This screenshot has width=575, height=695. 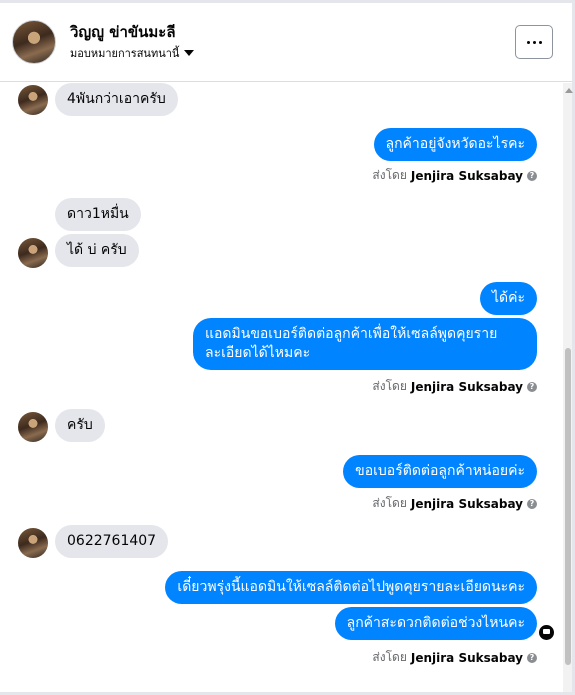 What do you see at coordinates (569, 90) in the screenshot?
I see `scroll-up-arrow-icon` at bounding box center [569, 90].